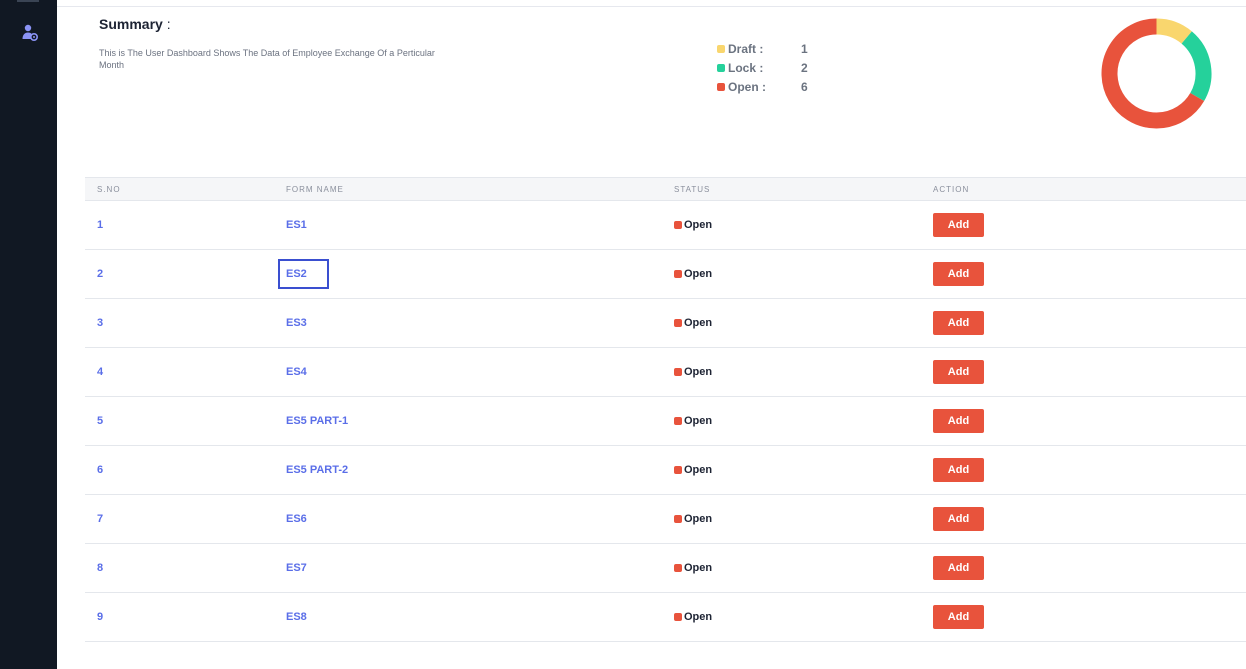 This screenshot has height=669, width=1246. What do you see at coordinates (28, 1) in the screenshot?
I see `sidebar-top-divider` at bounding box center [28, 1].